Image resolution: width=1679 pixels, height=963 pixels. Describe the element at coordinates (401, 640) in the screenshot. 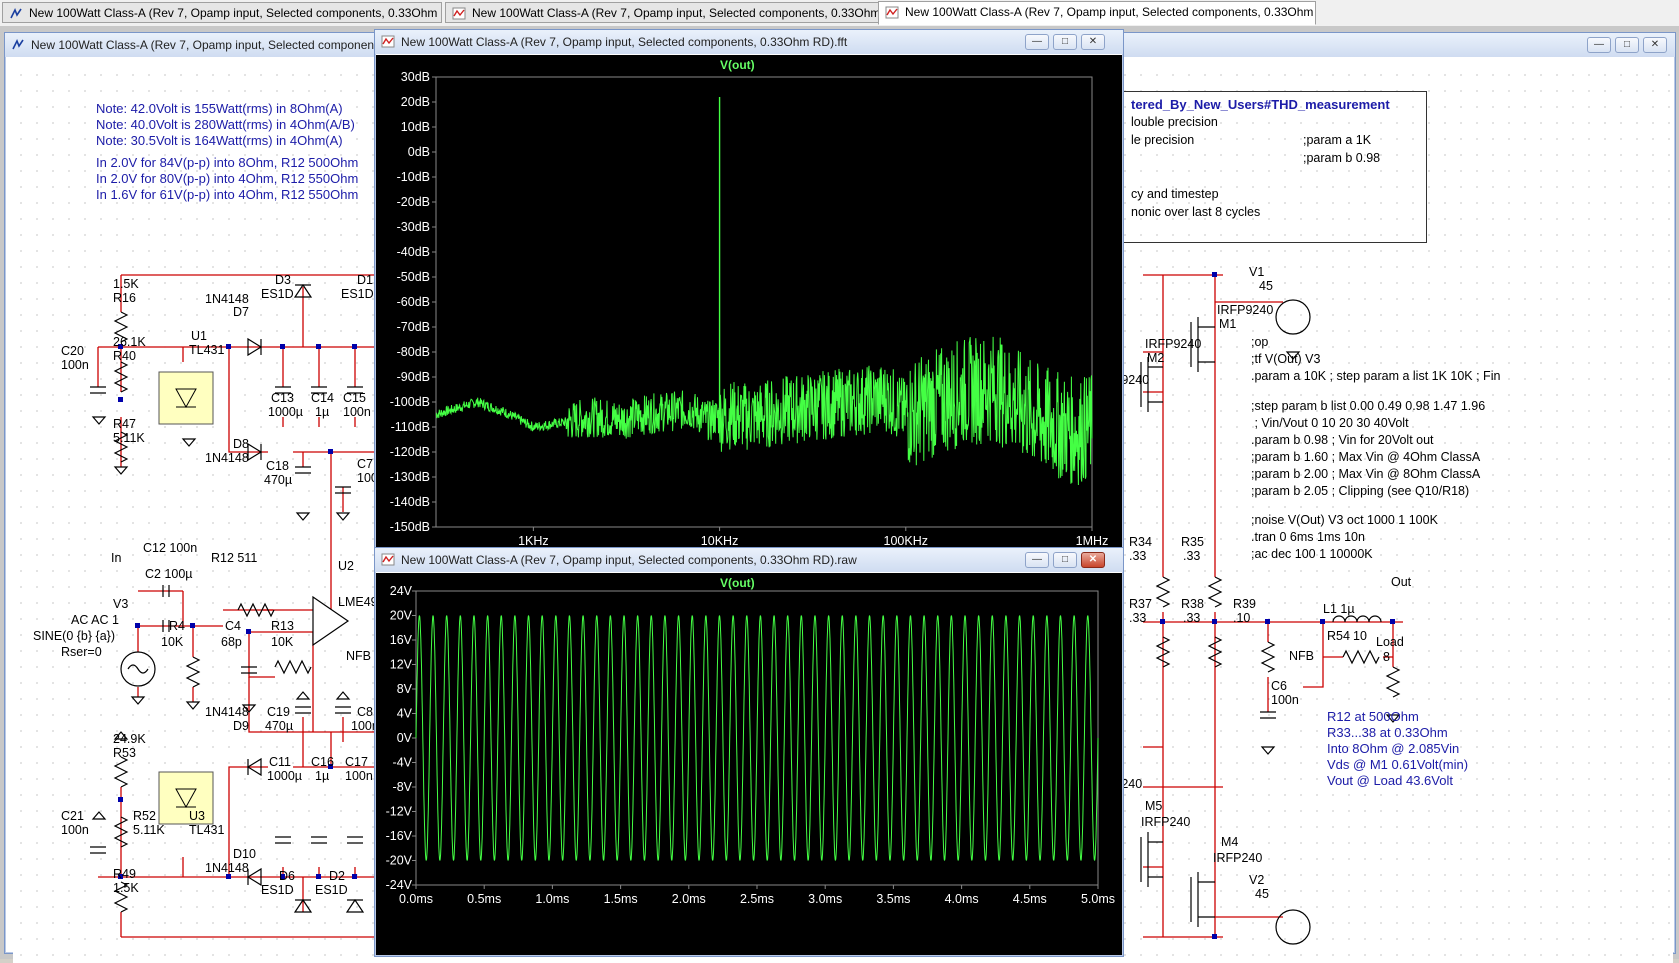

I see `y-tick-label: 16V` at that location.